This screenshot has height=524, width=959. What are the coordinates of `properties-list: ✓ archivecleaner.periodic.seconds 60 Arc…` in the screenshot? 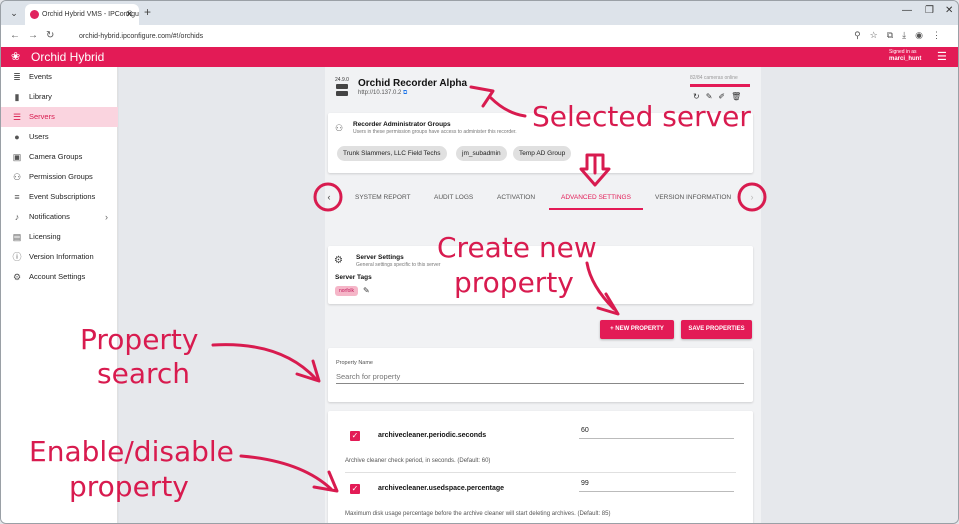 It's located at (540, 467).